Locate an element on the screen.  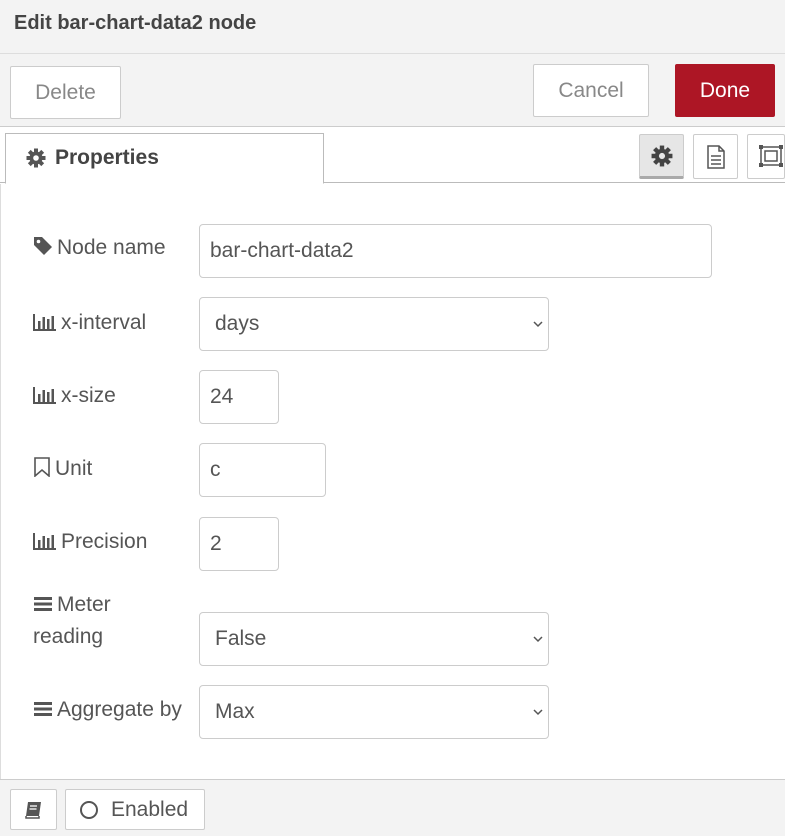
settings-tab-button is located at coordinates (661, 156).